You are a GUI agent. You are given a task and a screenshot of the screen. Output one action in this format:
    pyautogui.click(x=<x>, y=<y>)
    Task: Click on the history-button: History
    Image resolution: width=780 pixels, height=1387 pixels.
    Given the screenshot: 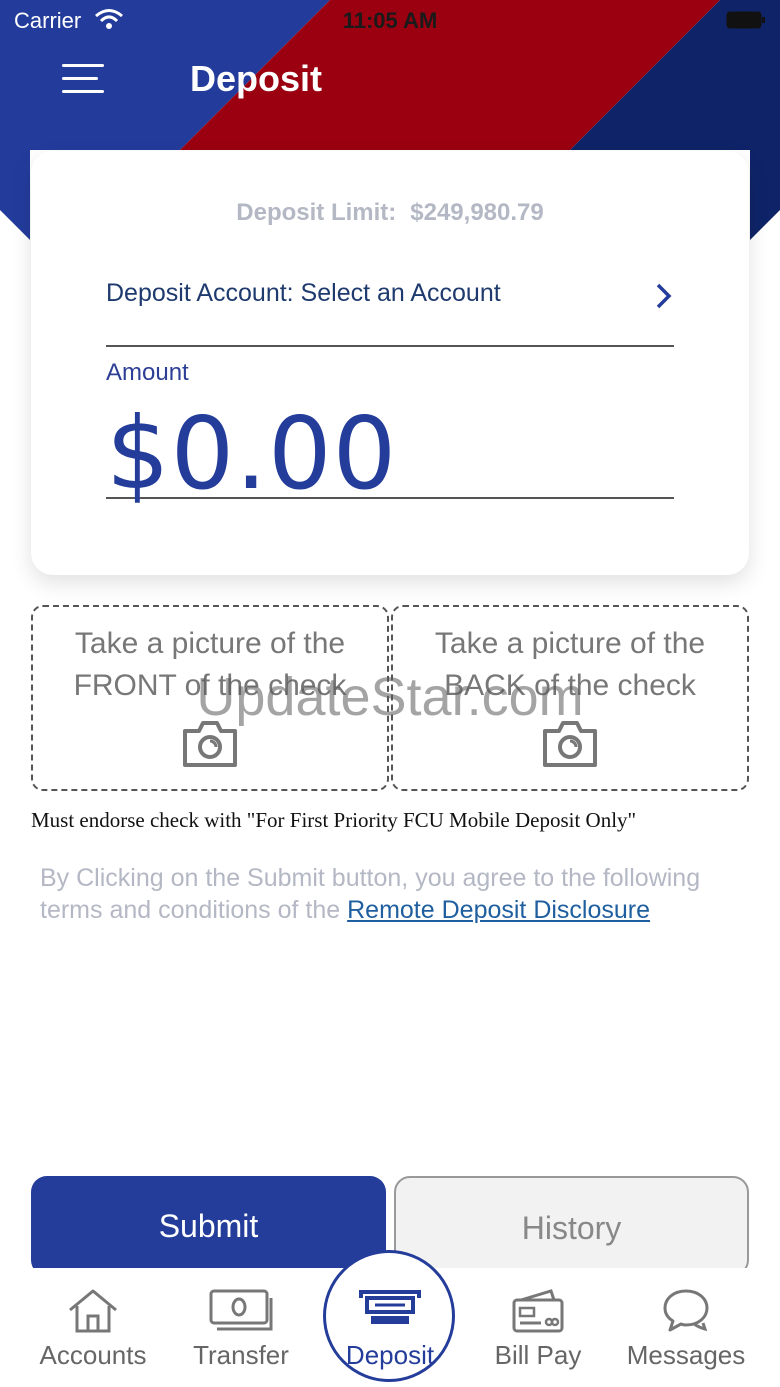 What is the action you would take?
    pyautogui.click(x=571, y=1226)
    